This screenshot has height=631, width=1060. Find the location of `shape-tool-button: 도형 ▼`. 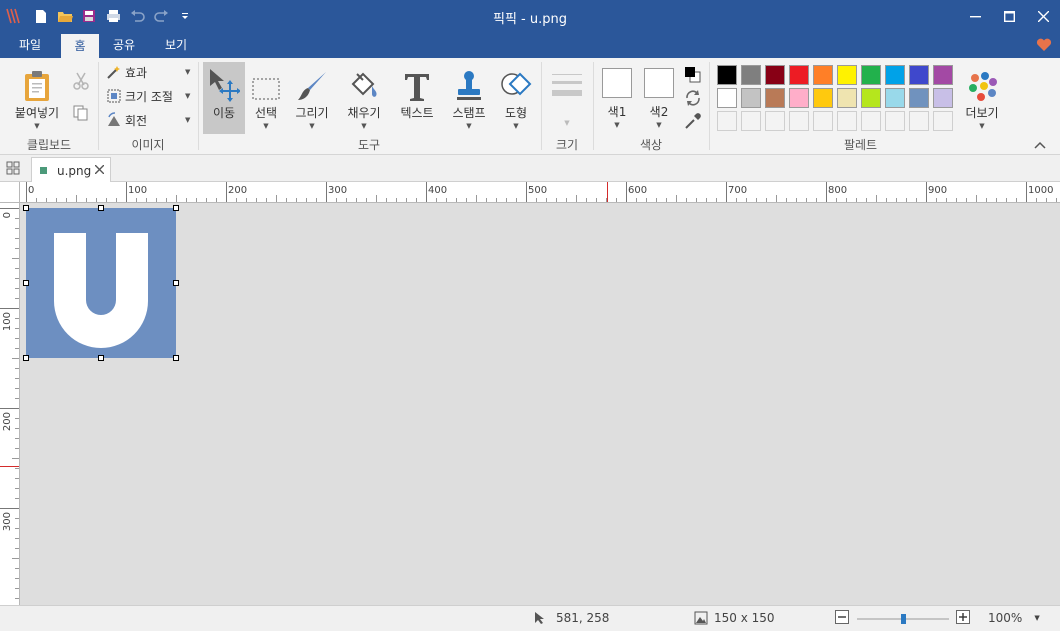

shape-tool-button: 도형 ▼ is located at coordinates (516, 98).